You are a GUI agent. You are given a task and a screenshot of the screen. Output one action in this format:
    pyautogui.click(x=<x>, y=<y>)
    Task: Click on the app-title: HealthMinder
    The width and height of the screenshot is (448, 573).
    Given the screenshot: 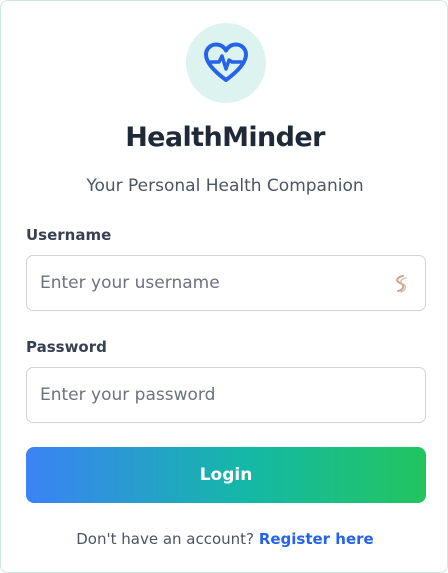 What is the action you would take?
    pyautogui.click(x=225, y=137)
    